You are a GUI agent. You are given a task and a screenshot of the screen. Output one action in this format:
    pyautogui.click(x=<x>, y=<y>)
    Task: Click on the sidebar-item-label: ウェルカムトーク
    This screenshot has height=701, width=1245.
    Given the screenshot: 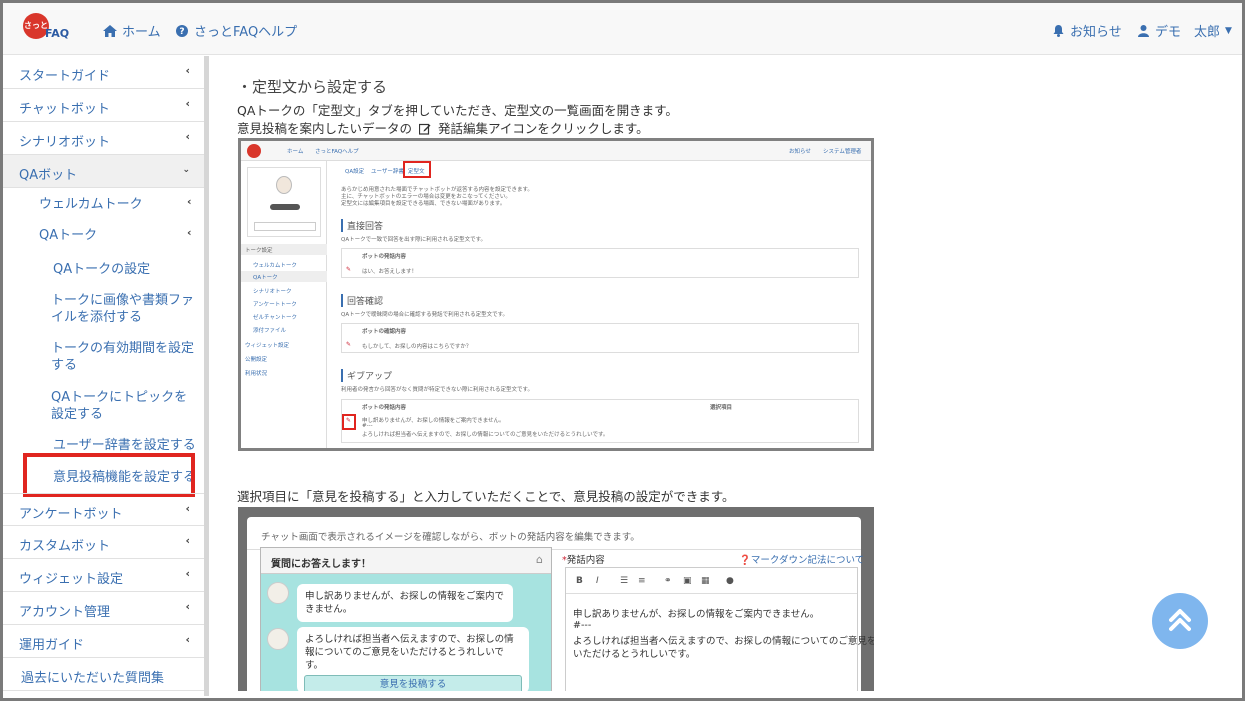 What is the action you would take?
    pyautogui.click(x=91, y=204)
    